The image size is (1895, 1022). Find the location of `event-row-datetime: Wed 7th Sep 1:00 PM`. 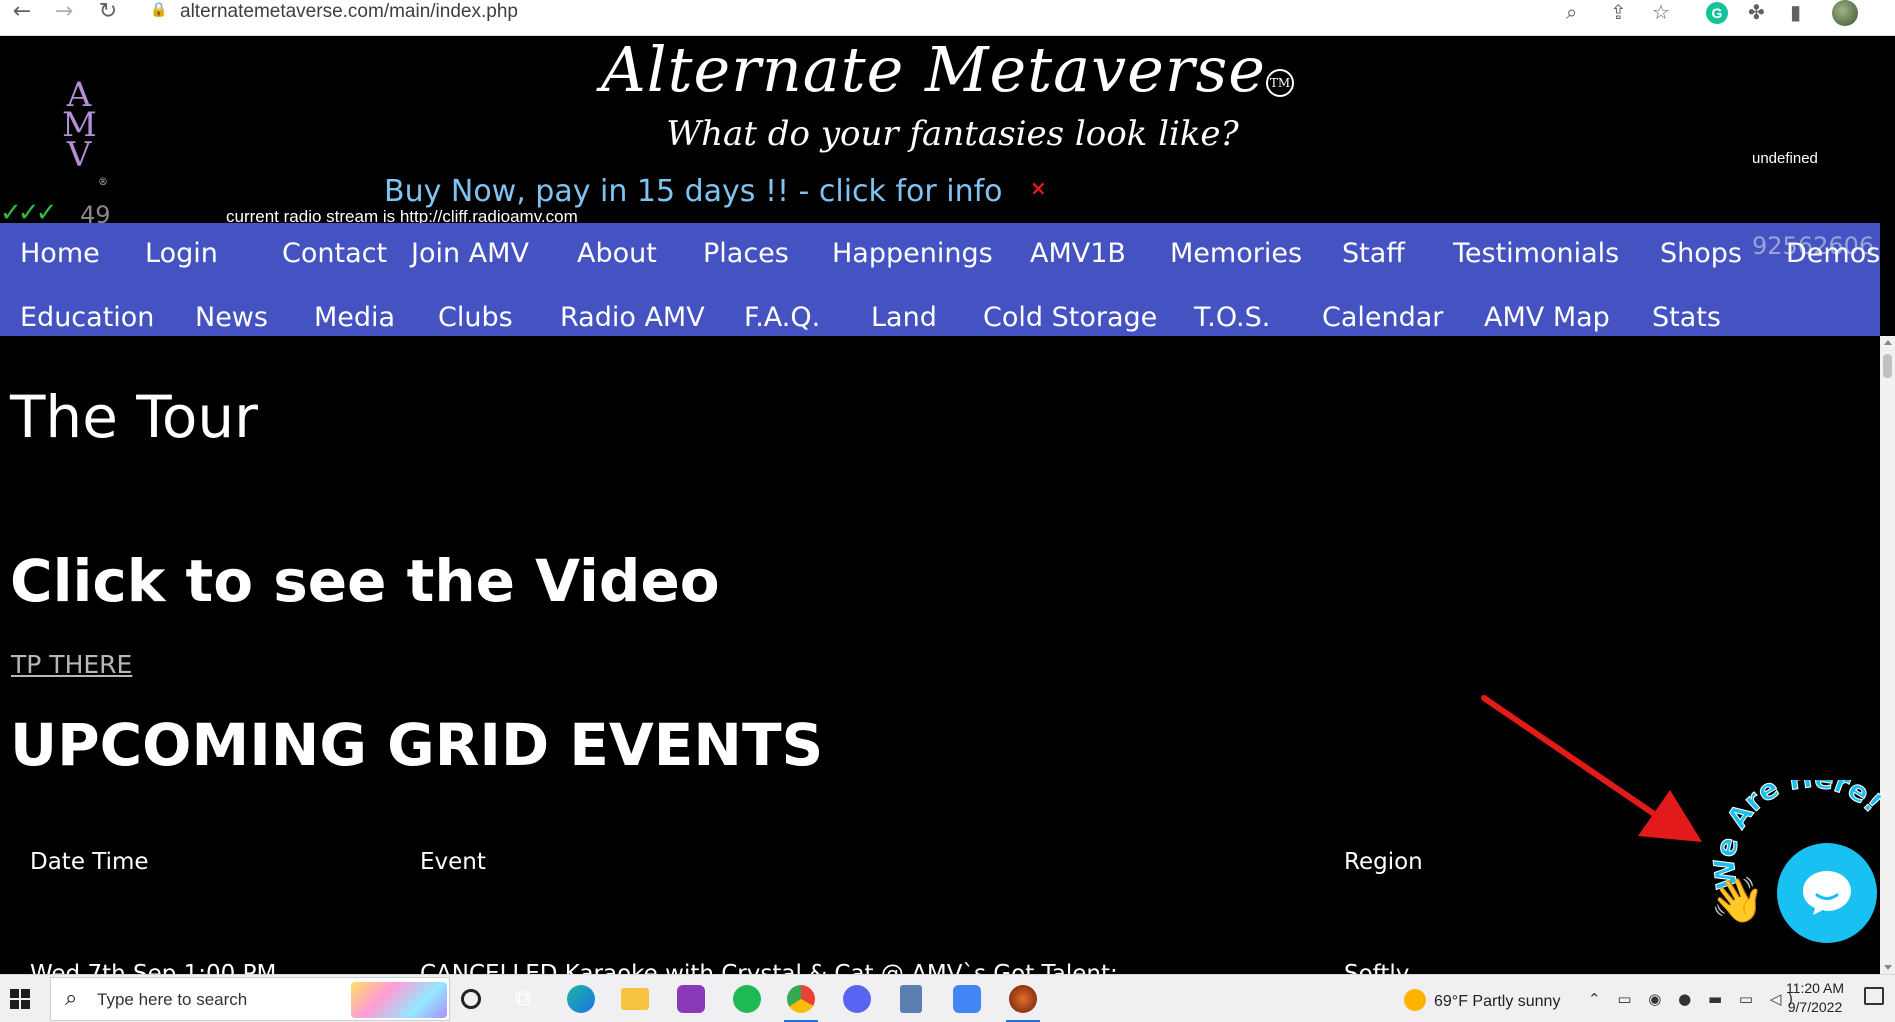

event-row-datetime: Wed 7th Sep 1:00 PM is located at coordinates (153, 967).